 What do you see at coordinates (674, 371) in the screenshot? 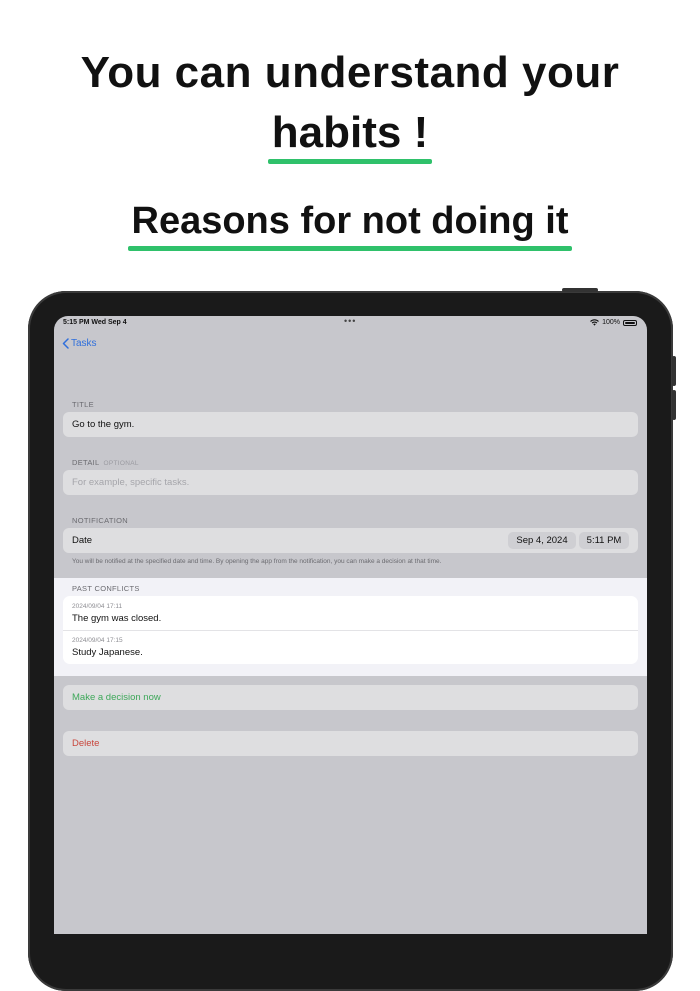
I see `device-volume-up-button` at bounding box center [674, 371].